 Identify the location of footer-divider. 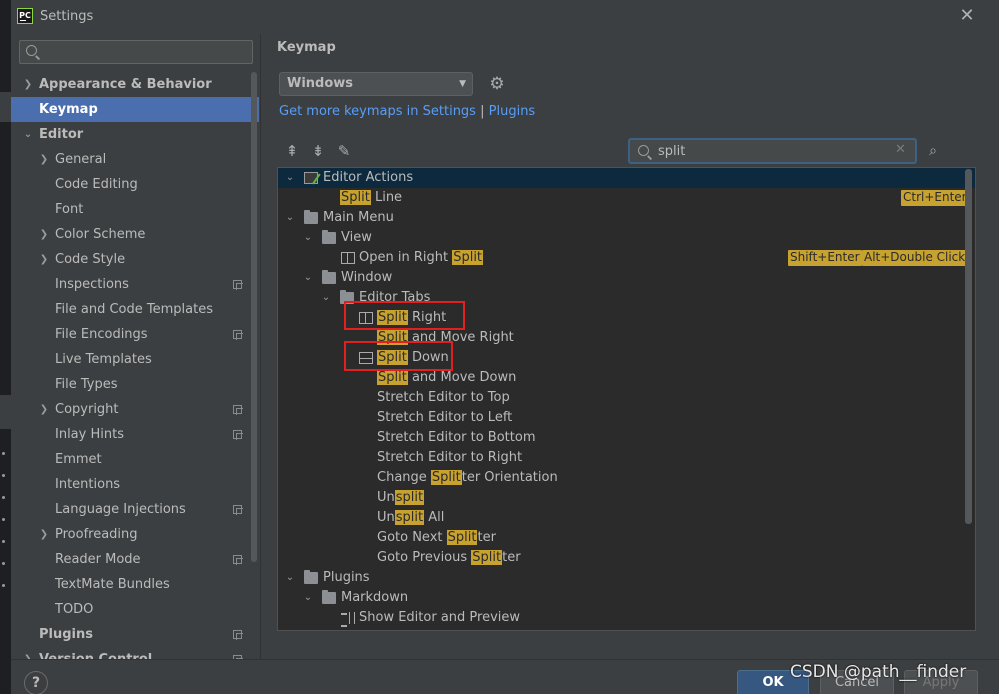
(505, 659).